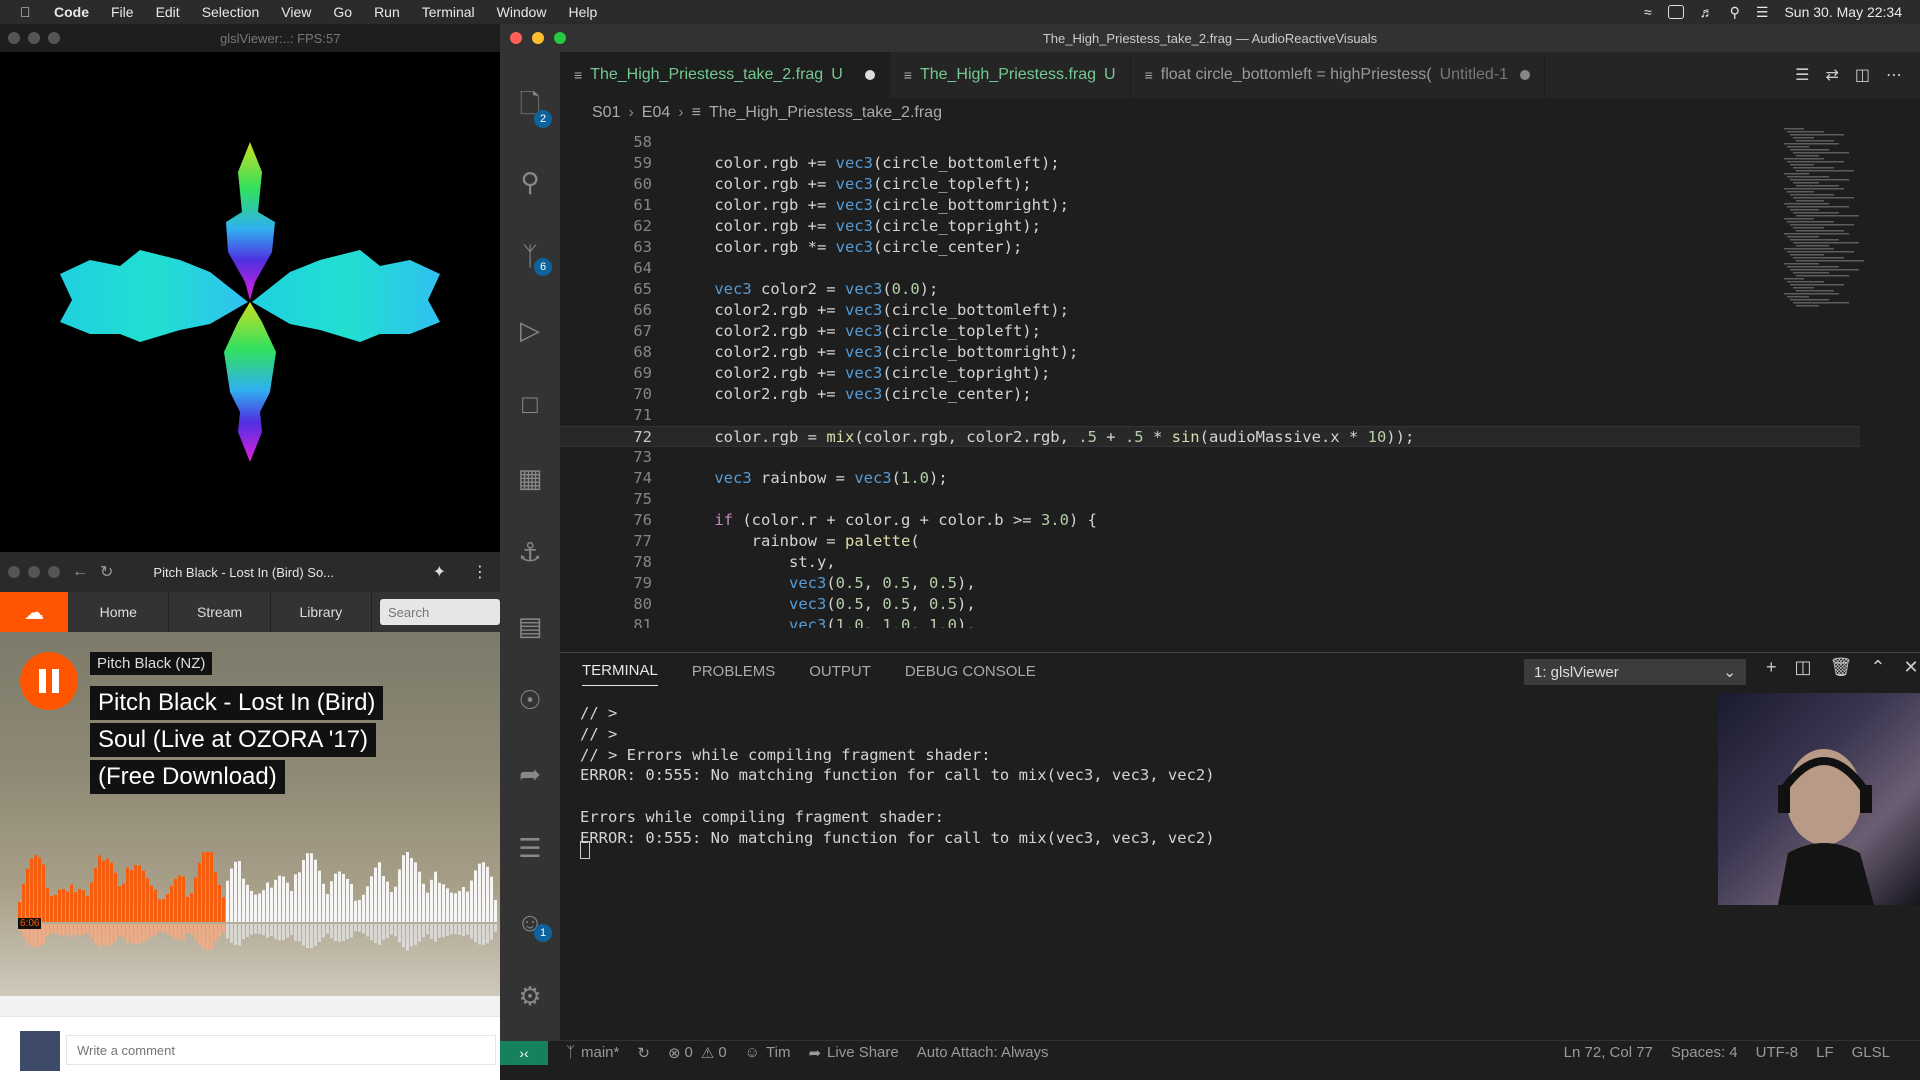  I want to click on indentation: Spaces: 4, so click(1704, 1052).